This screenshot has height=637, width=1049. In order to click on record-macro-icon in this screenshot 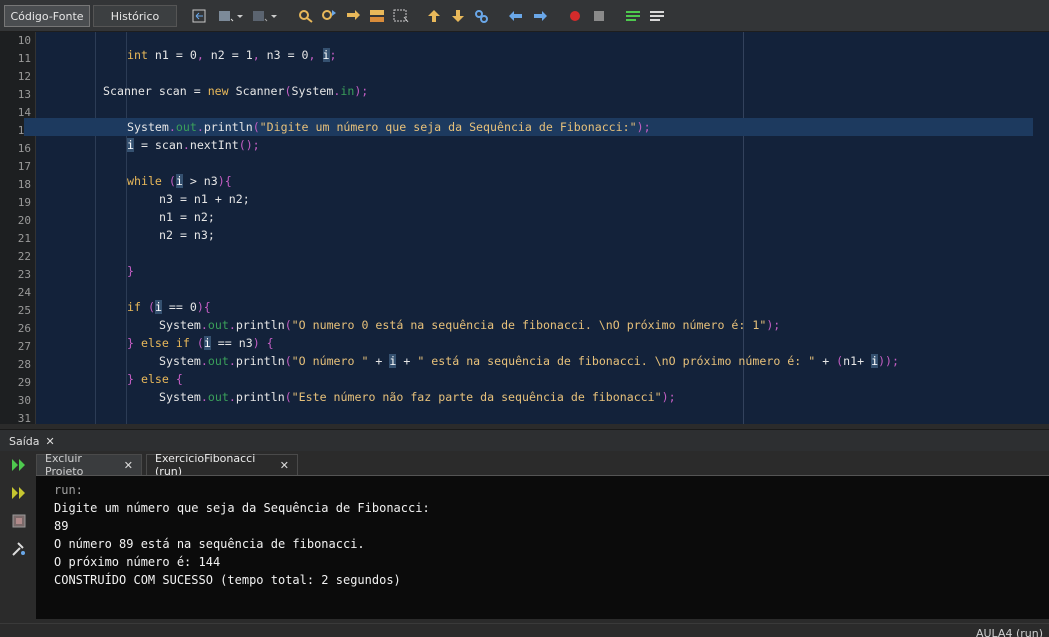, I will do `click(575, 16)`.